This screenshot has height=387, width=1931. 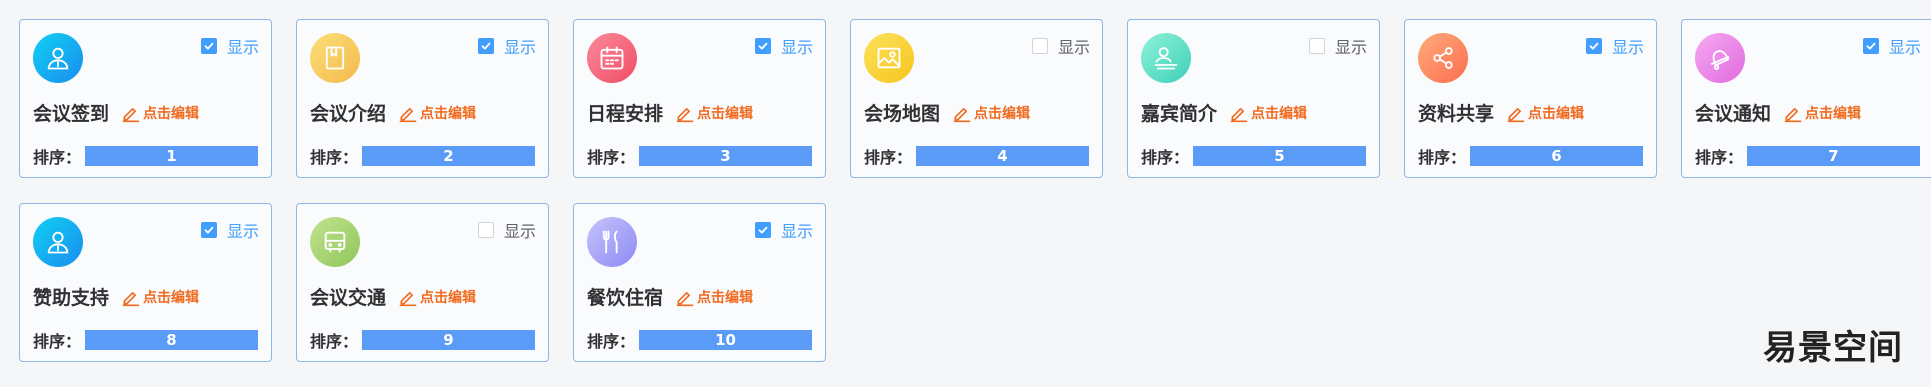 I want to click on calendar-icon, so click(x=612, y=58).